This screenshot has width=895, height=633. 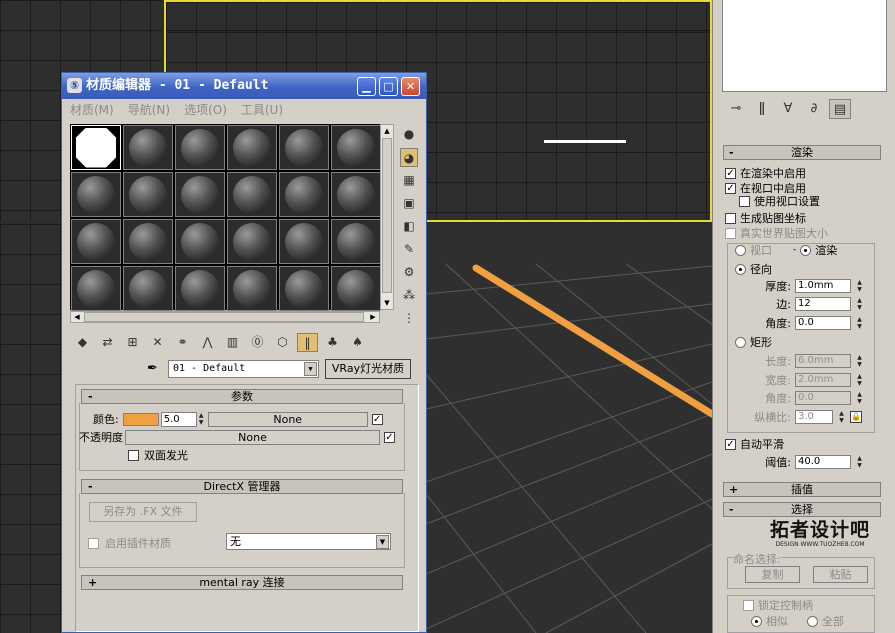 What do you see at coordinates (157, 342) in the screenshot?
I see `reset-map-icon: ✕` at bounding box center [157, 342].